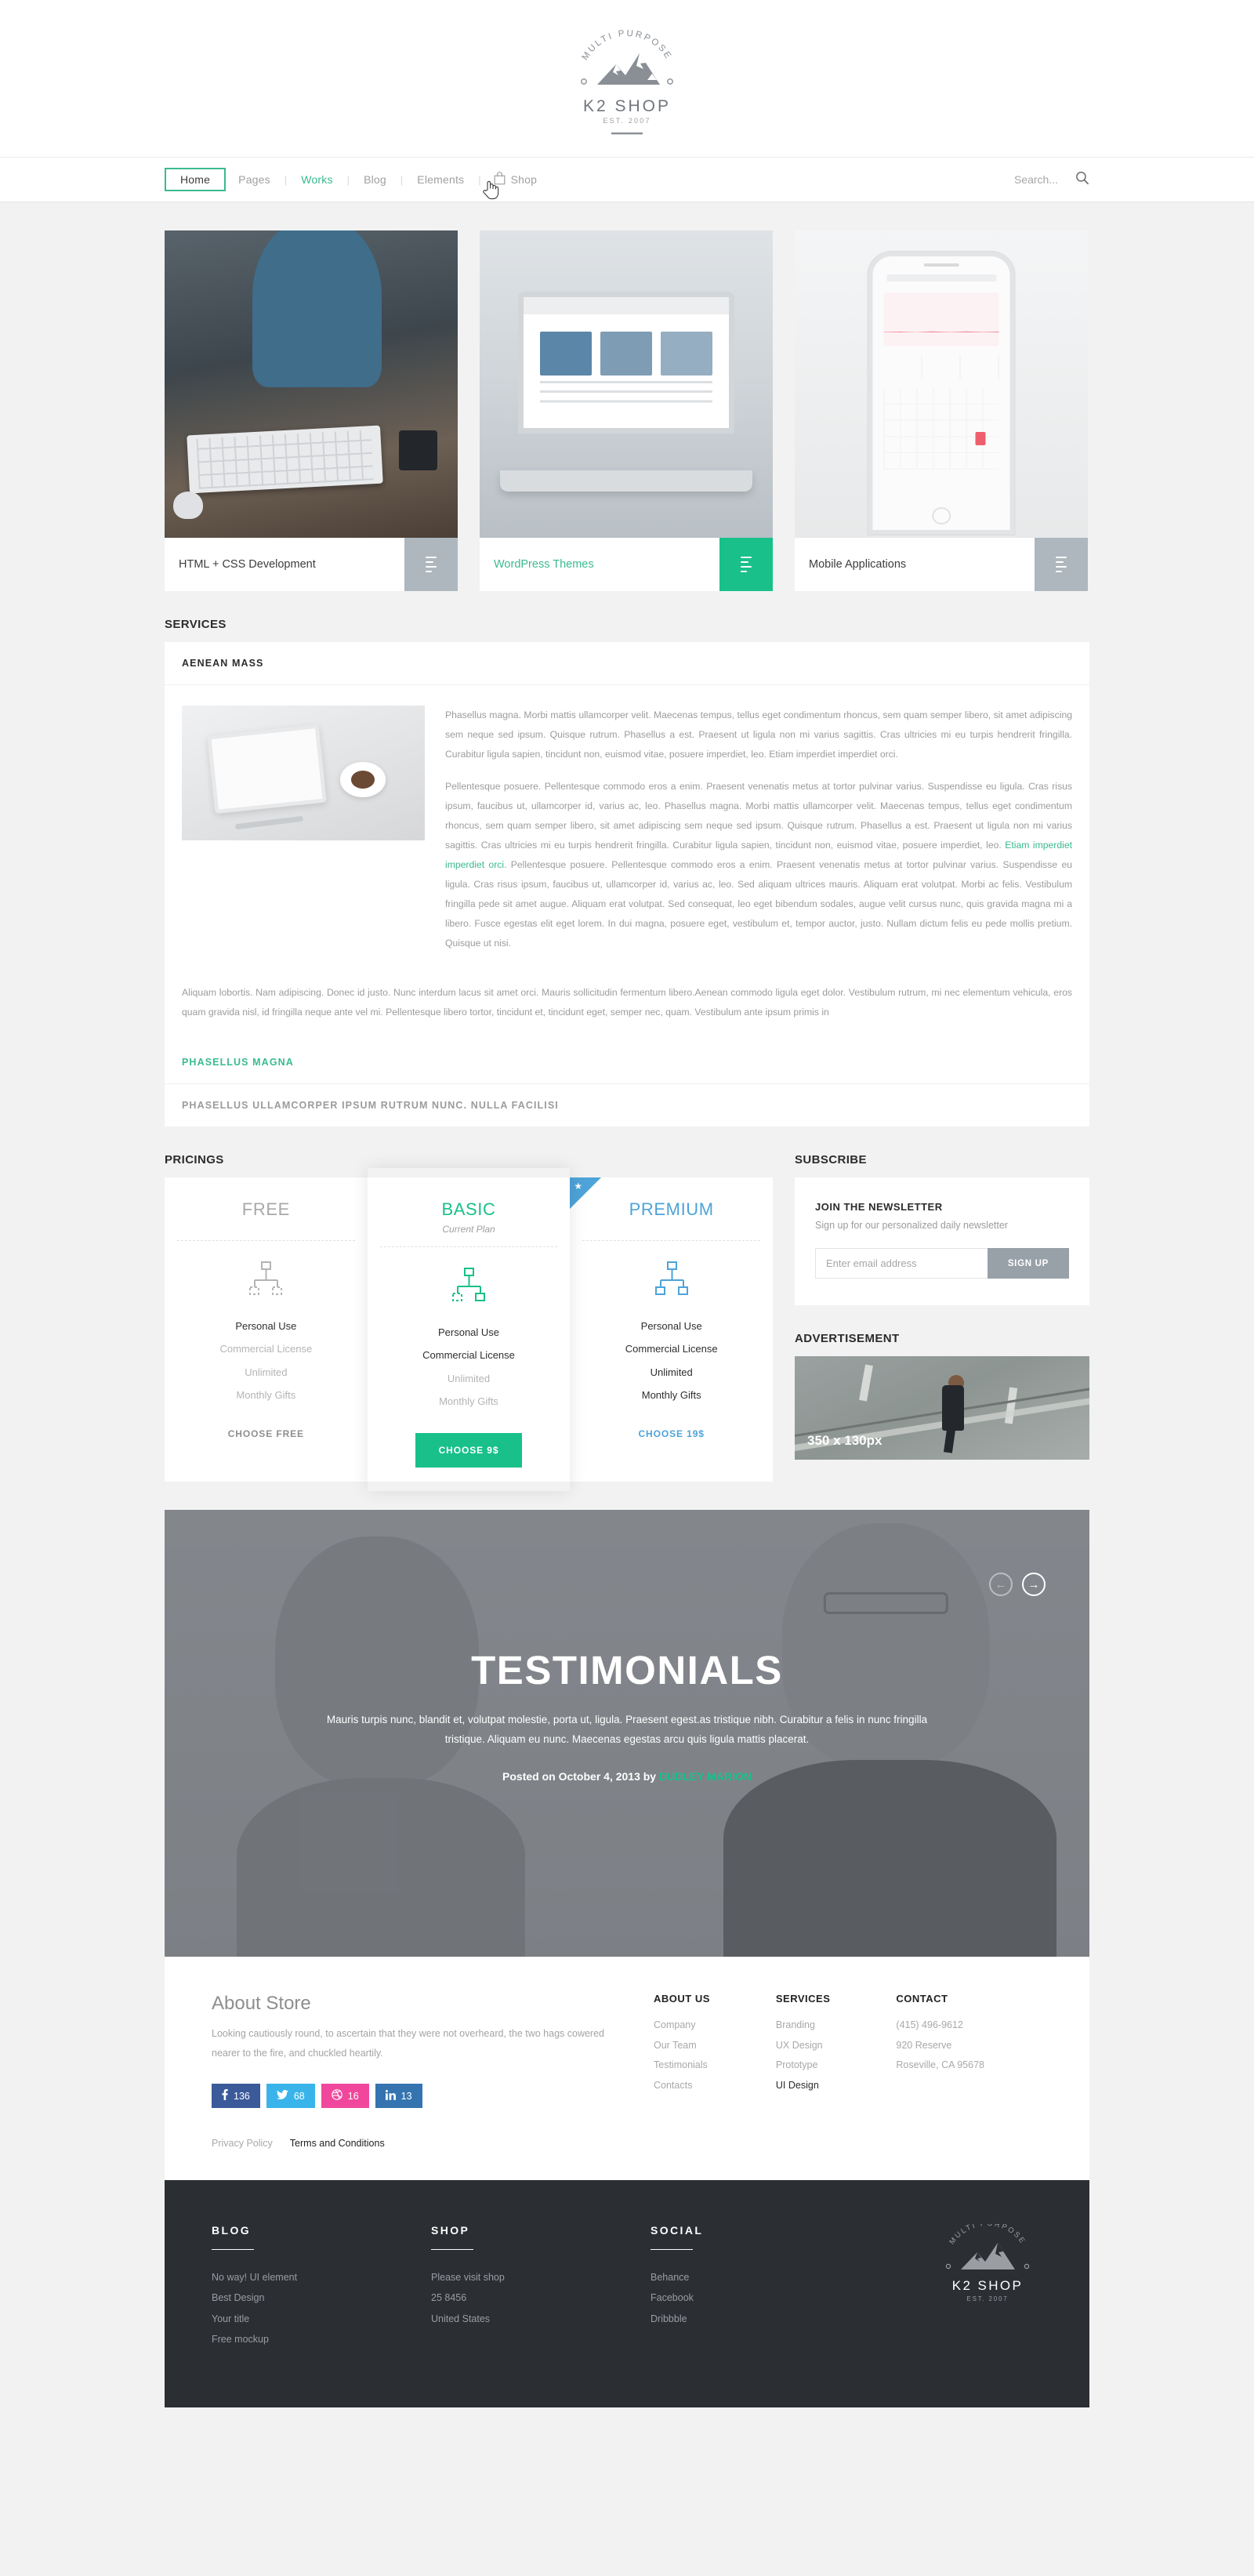 The image size is (1254, 2576). What do you see at coordinates (845, 1441) in the screenshot?
I see `advertisement-size-label: 350 x 130px` at bounding box center [845, 1441].